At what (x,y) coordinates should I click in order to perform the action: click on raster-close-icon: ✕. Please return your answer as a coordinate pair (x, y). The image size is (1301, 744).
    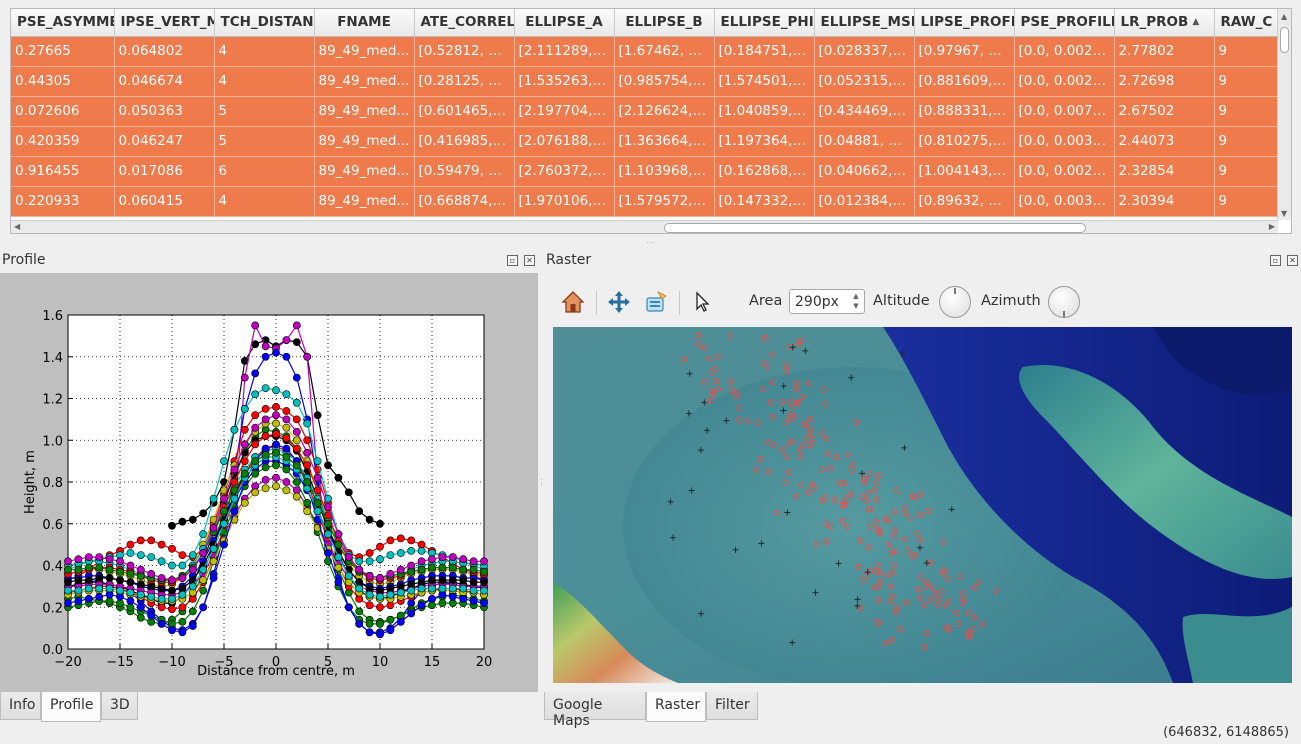
    Looking at the image, I should click on (1292, 260).